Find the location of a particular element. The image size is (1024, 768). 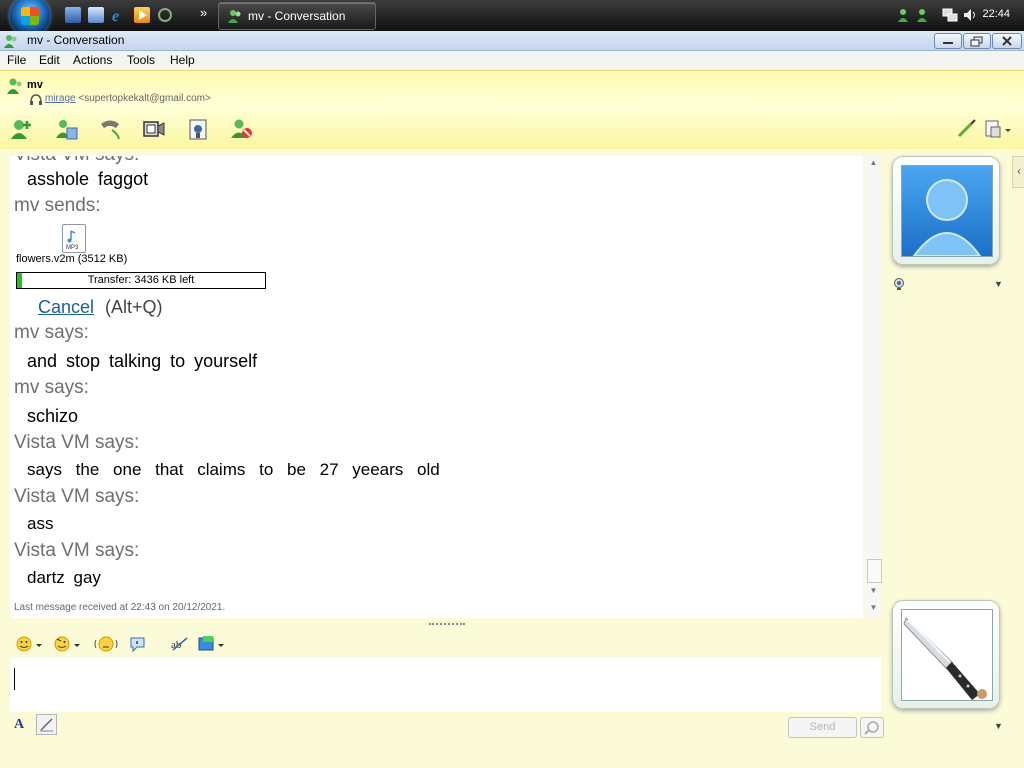

search-button is located at coordinates (872, 727).